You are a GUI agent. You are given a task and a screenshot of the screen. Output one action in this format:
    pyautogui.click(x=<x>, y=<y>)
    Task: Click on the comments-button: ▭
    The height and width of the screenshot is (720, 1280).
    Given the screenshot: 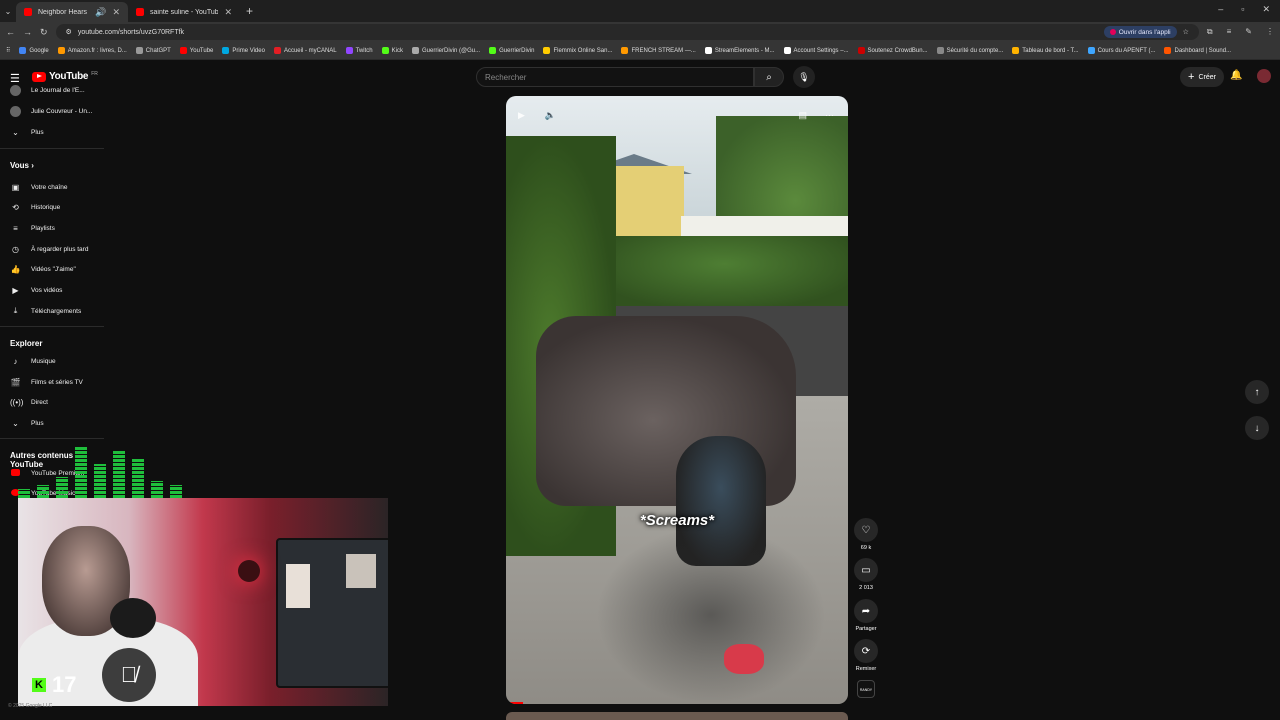 What is the action you would take?
    pyautogui.click(x=866, y=570)
    